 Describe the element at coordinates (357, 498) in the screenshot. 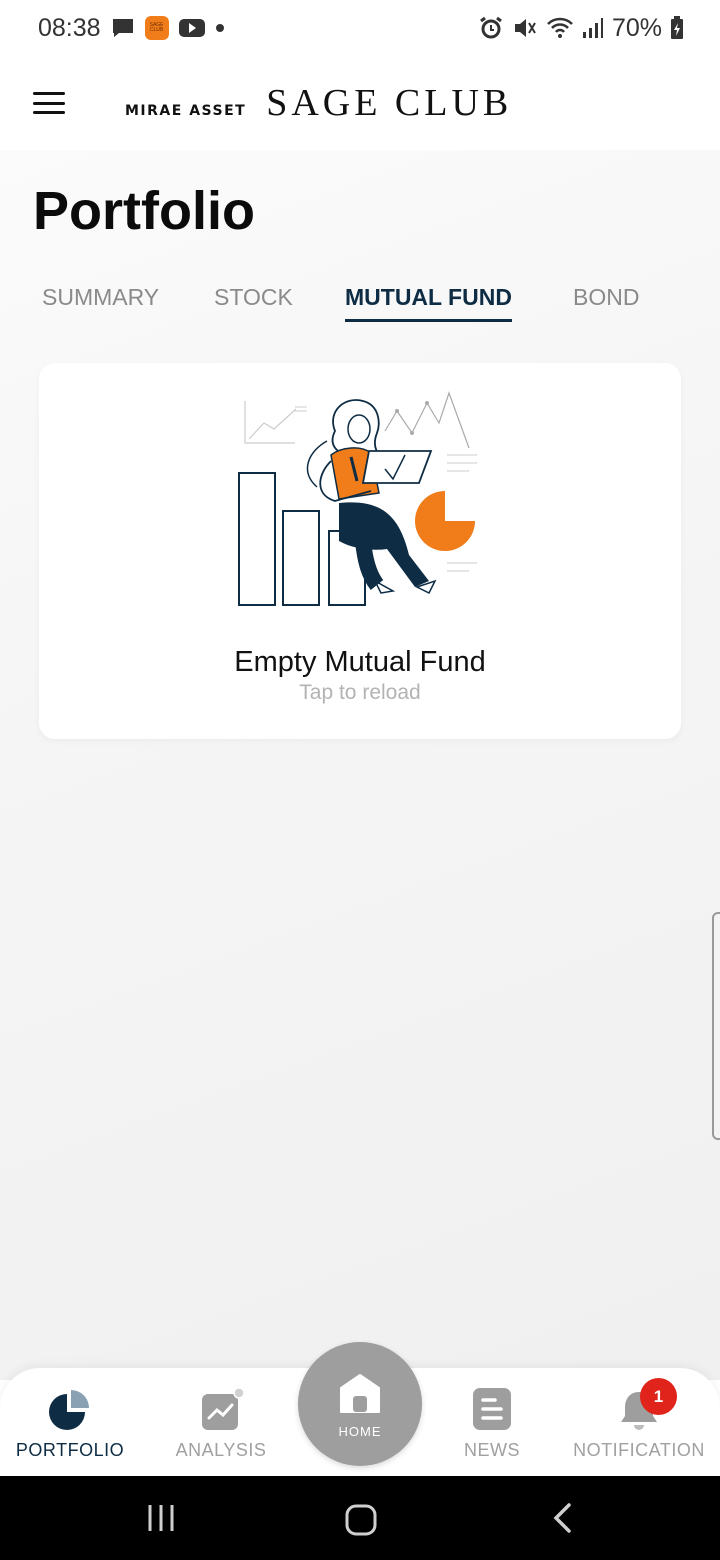

I see `empty-portfolio-illustration` at that location.